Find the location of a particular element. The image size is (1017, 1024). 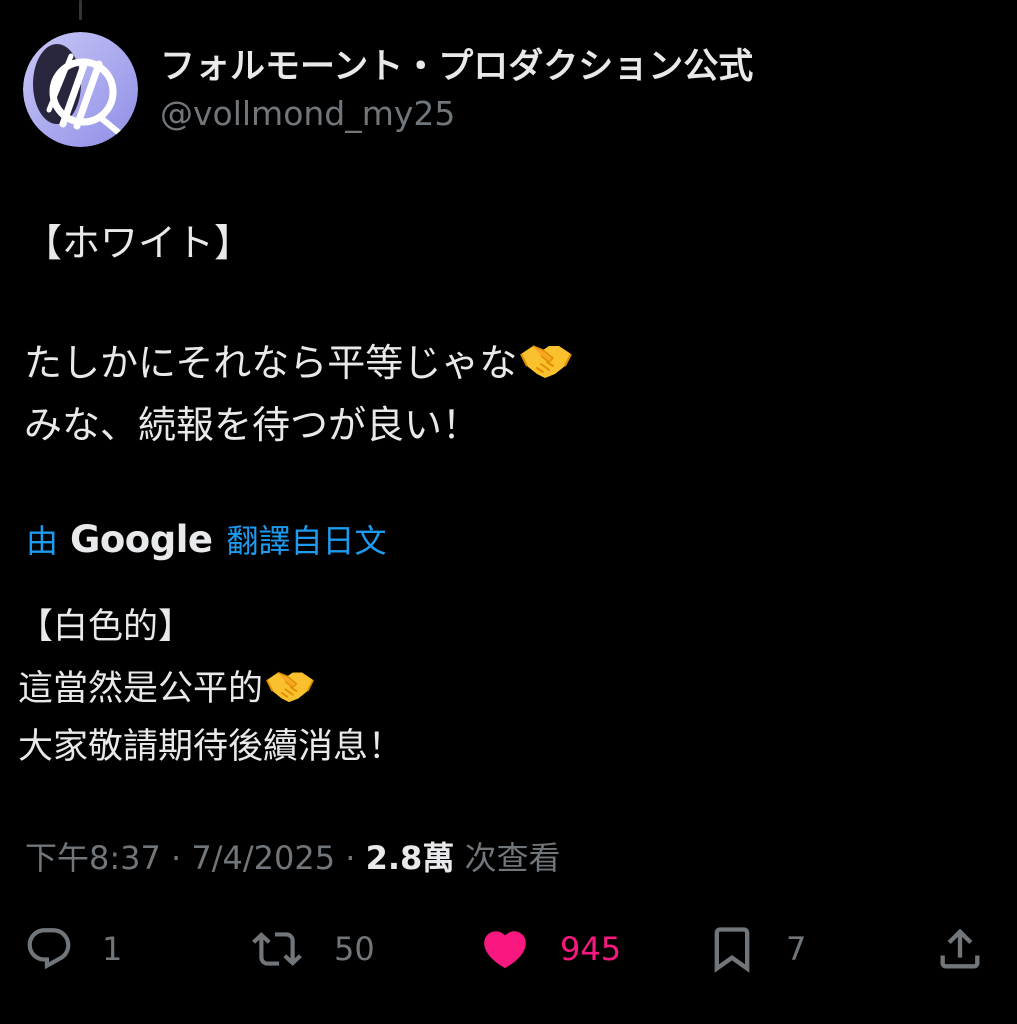

reply-button: 1 is located at coordinates (73, 949).